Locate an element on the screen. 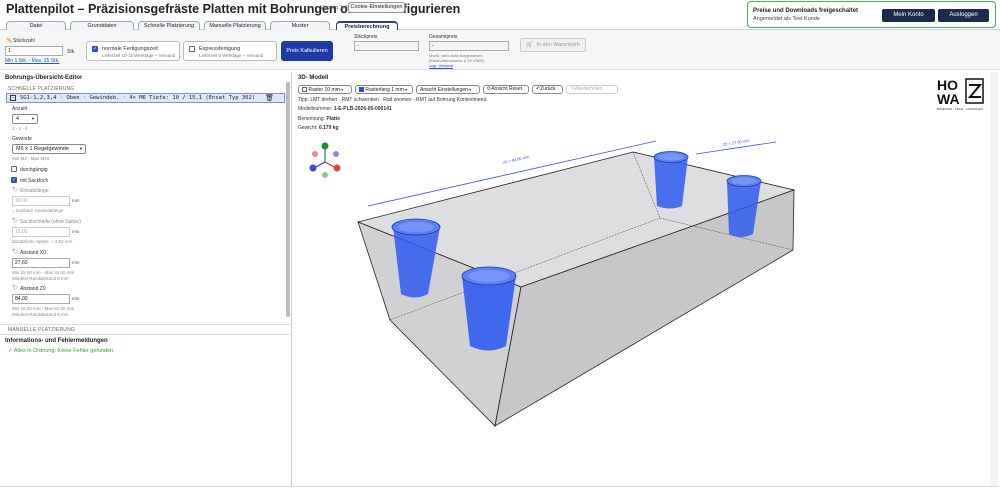  grid-label: Raster 10 mm is located at coordinates (324, 90).